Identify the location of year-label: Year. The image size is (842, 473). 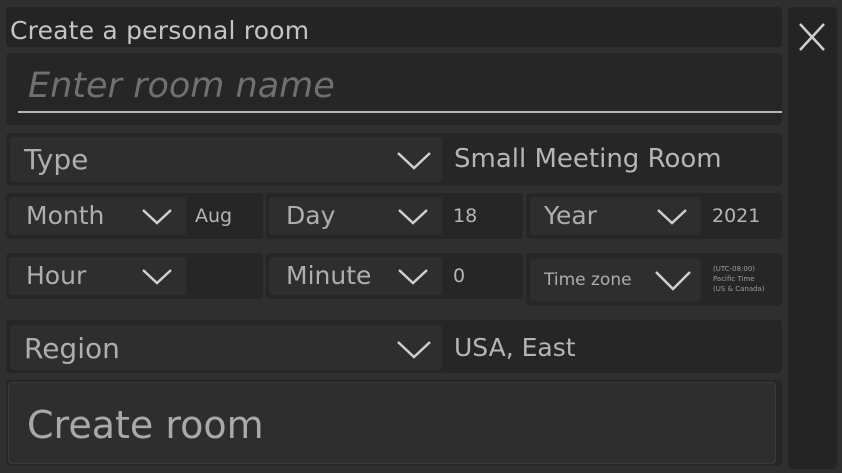
(570, 215).